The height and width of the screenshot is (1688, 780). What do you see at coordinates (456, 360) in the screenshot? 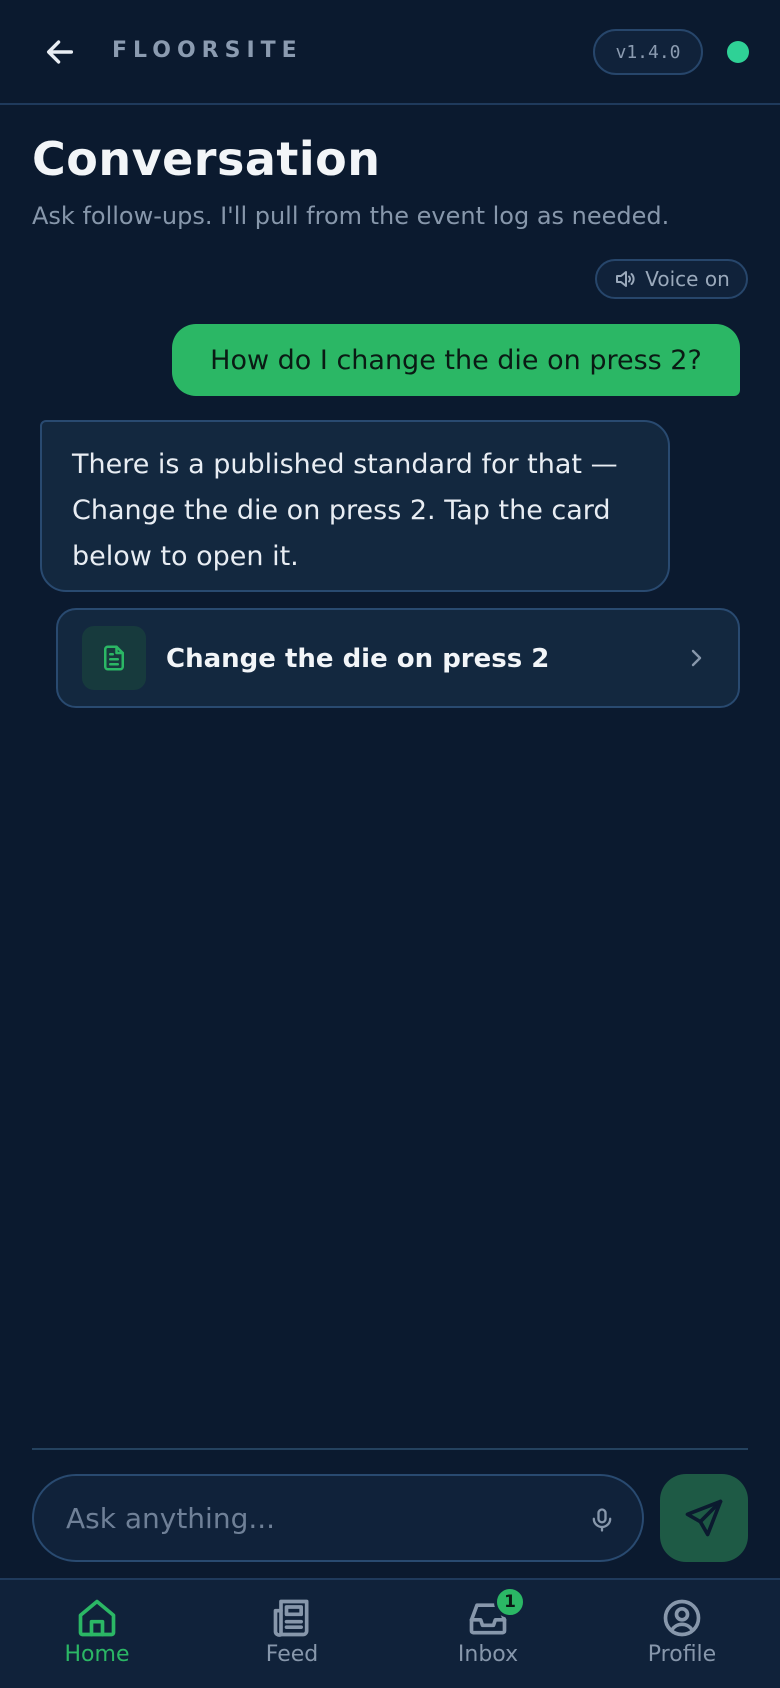
I see `user-message-bubble: How do I change the die on press 2?` at bounding box center [456, 360].